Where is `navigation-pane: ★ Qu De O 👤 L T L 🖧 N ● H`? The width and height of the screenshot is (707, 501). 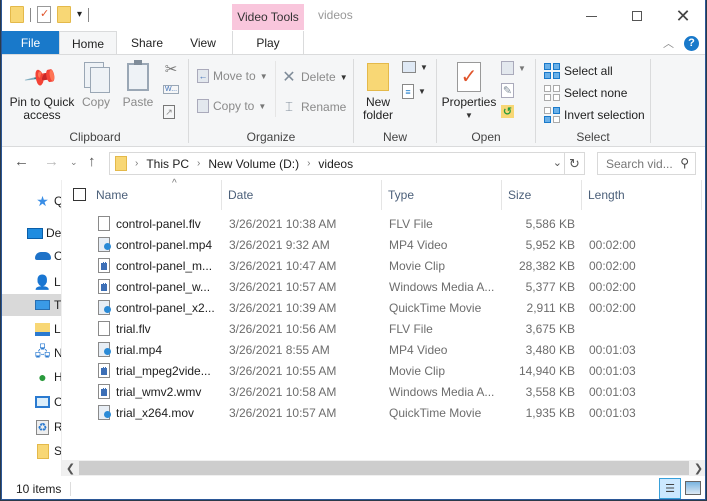 navigation-pane: ★ Qu De O 👤 L T L 🖧 N ● H is located at coordinates (31, 328).